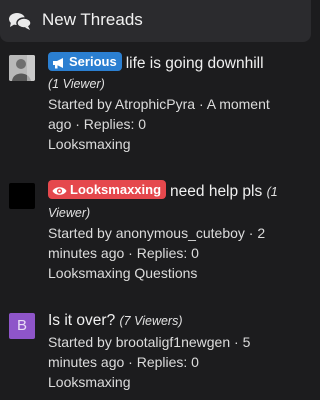 The width and height of the screenshot is (320, 400). I want to click on thread-meta: Started by AtrophicPyra · A moment, so click(159, 104).